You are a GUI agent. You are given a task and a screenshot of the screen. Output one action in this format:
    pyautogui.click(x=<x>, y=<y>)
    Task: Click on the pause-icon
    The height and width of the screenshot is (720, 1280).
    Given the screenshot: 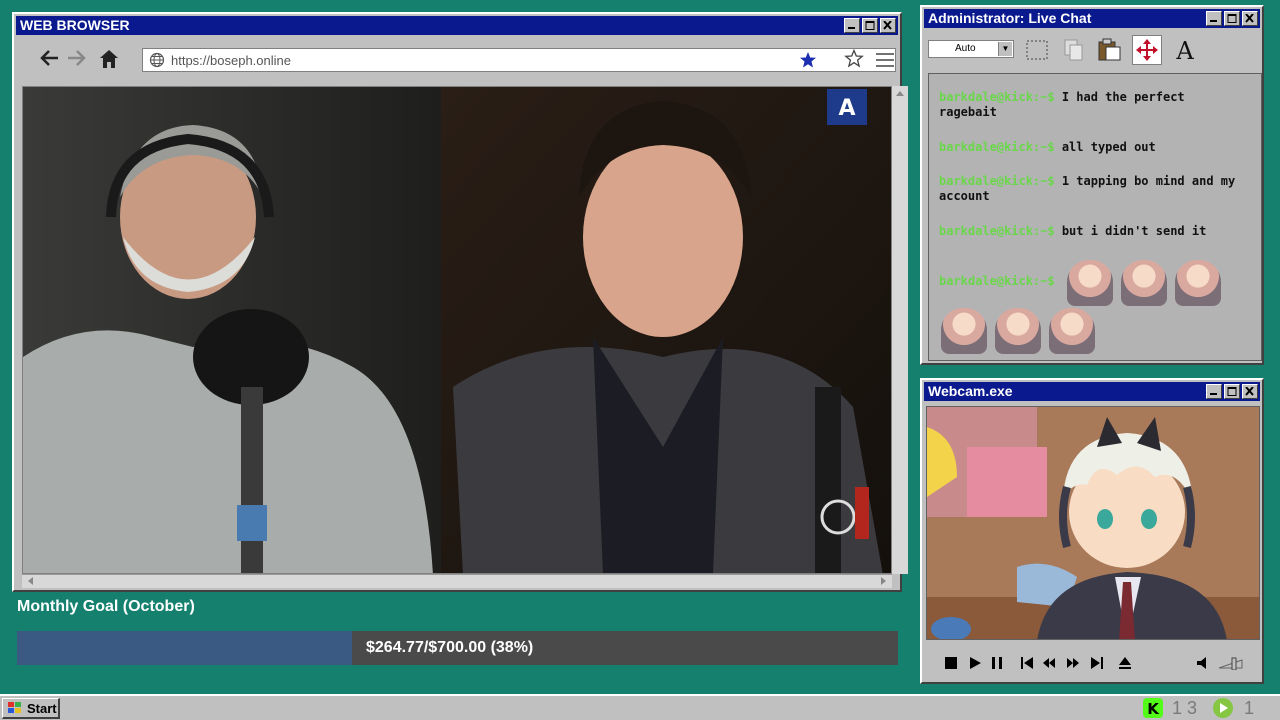 What is the action you would take?
    pyautogui.click(x=997, y=663)
    